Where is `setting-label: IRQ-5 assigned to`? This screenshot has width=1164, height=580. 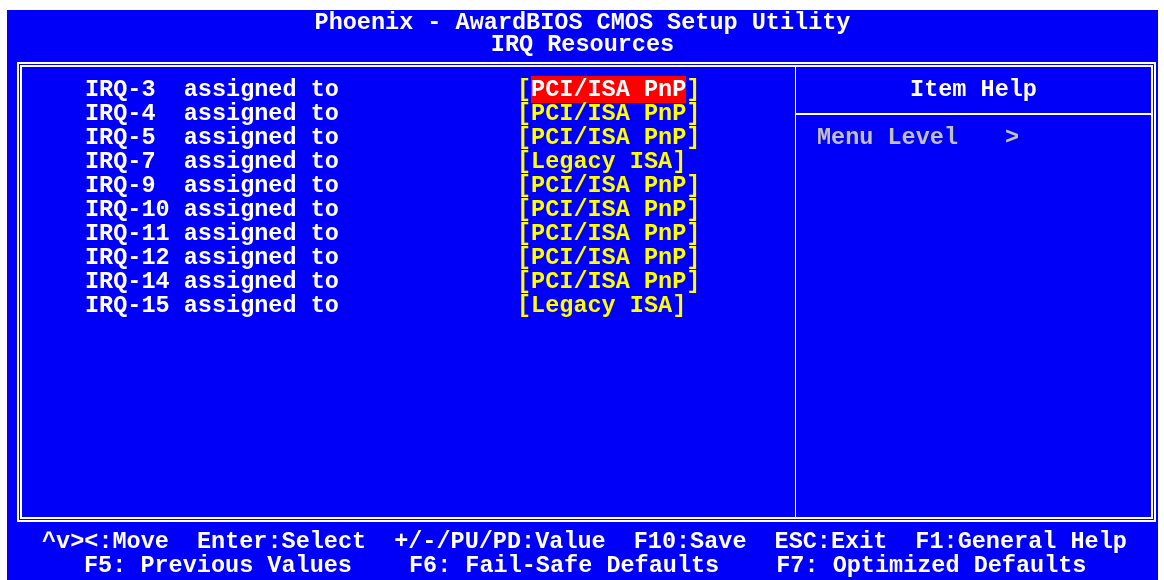 setting-label: IRQ-5 assigned to is located at coordinates (212, 138).